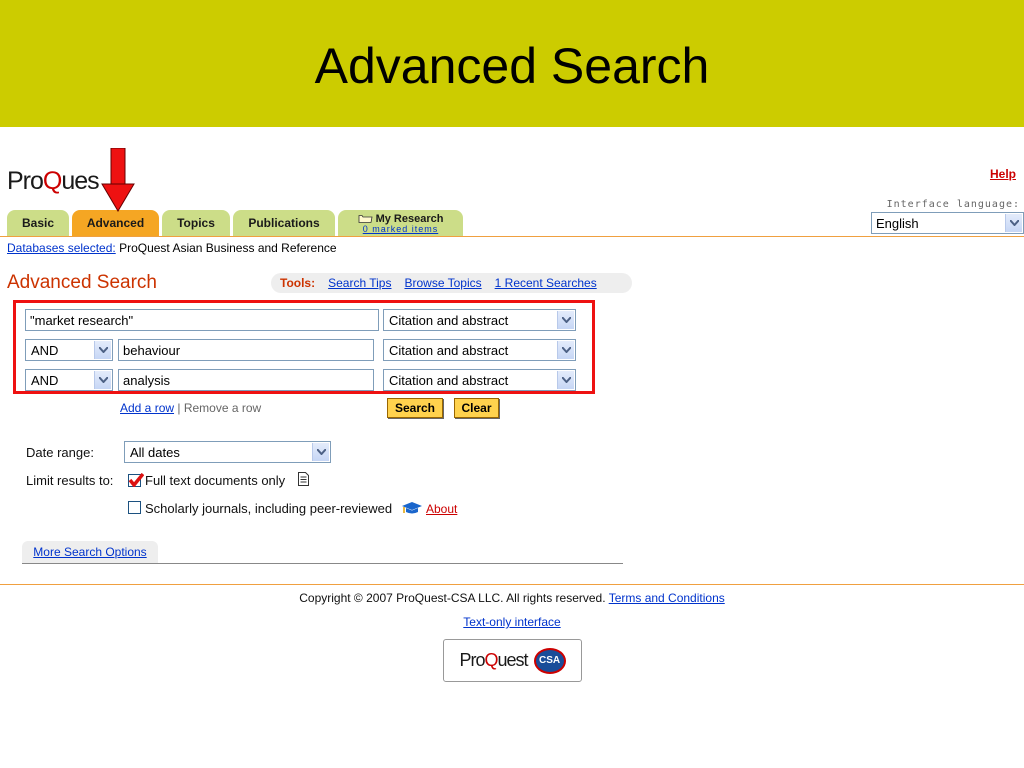  Describe the element at coordinates (365, 219) in the screenshot. I see `folder-icon` at that location.